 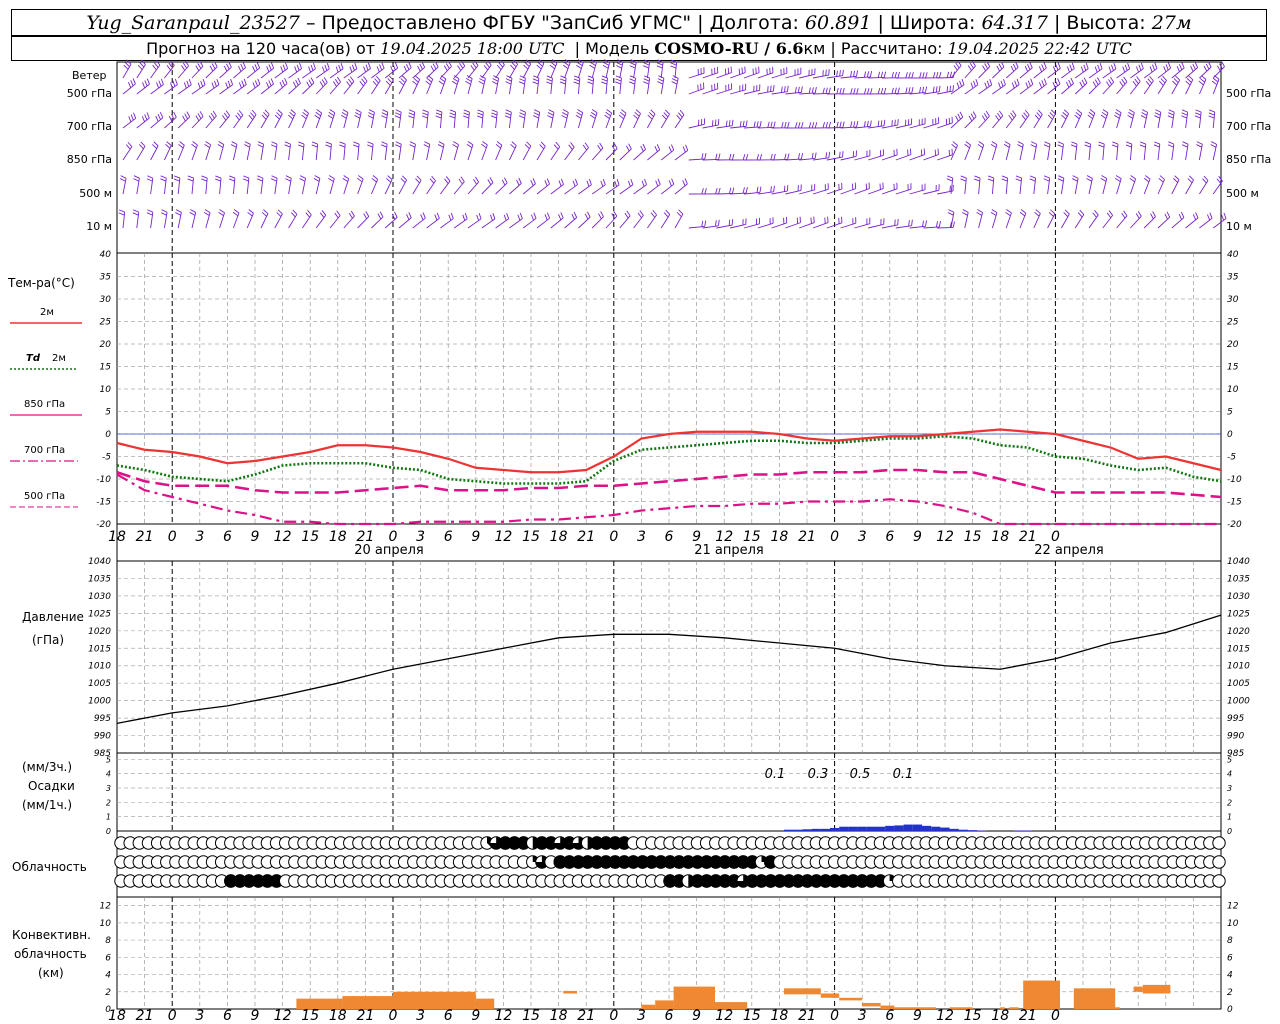 I want to click on pressure-tick-label: 1015, so click(x=99, y=649).